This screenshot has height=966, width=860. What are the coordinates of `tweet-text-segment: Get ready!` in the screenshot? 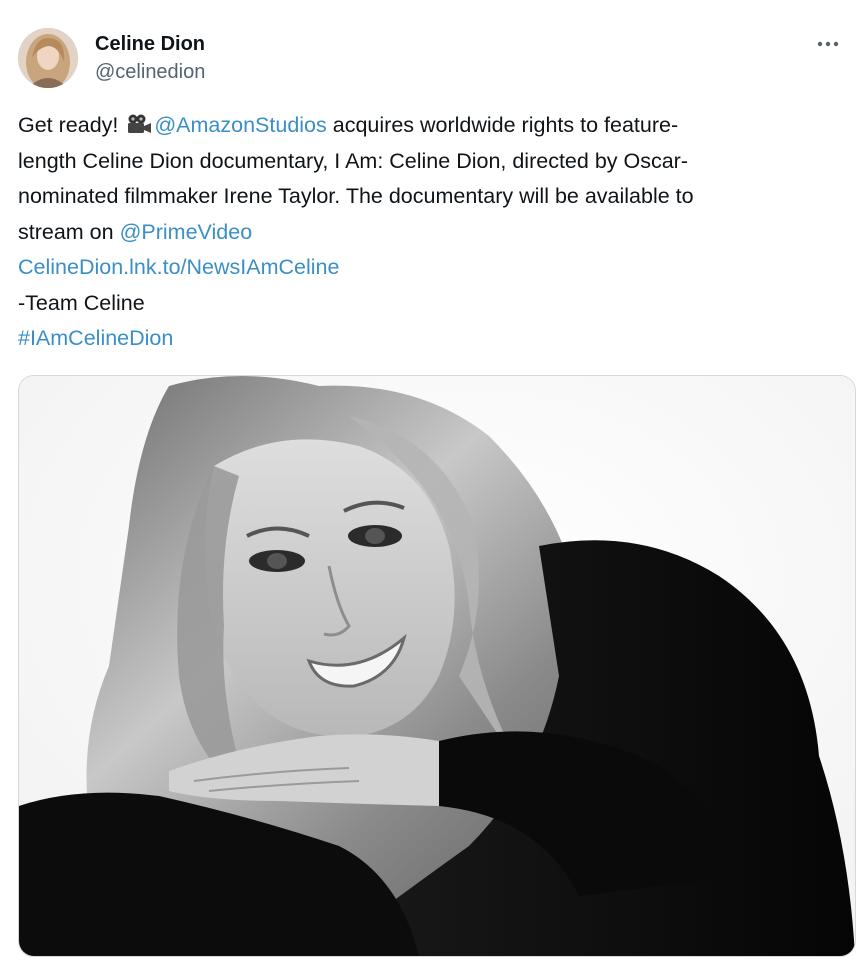 It's located at (71, 125).